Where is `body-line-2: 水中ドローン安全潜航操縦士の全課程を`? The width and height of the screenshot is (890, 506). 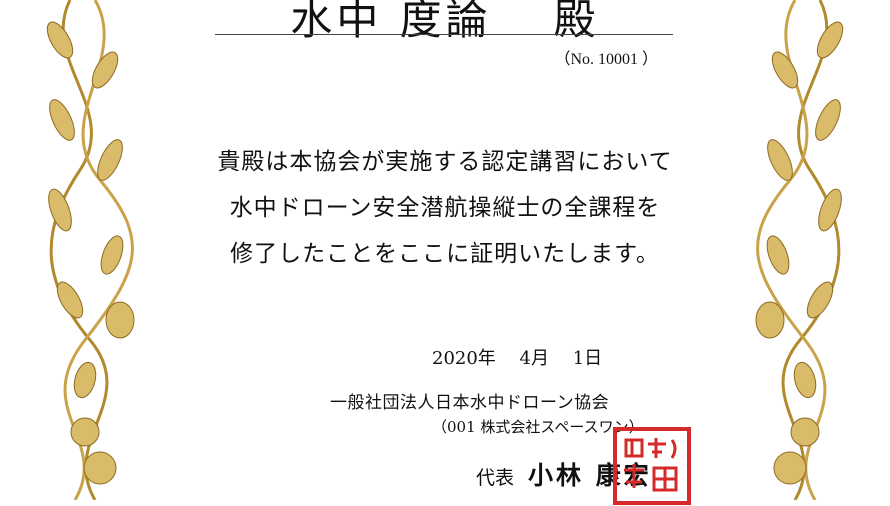
body-line-2: 水中ドローン安全潜航操縦士の全課程を is located at coordinates (445, 208).